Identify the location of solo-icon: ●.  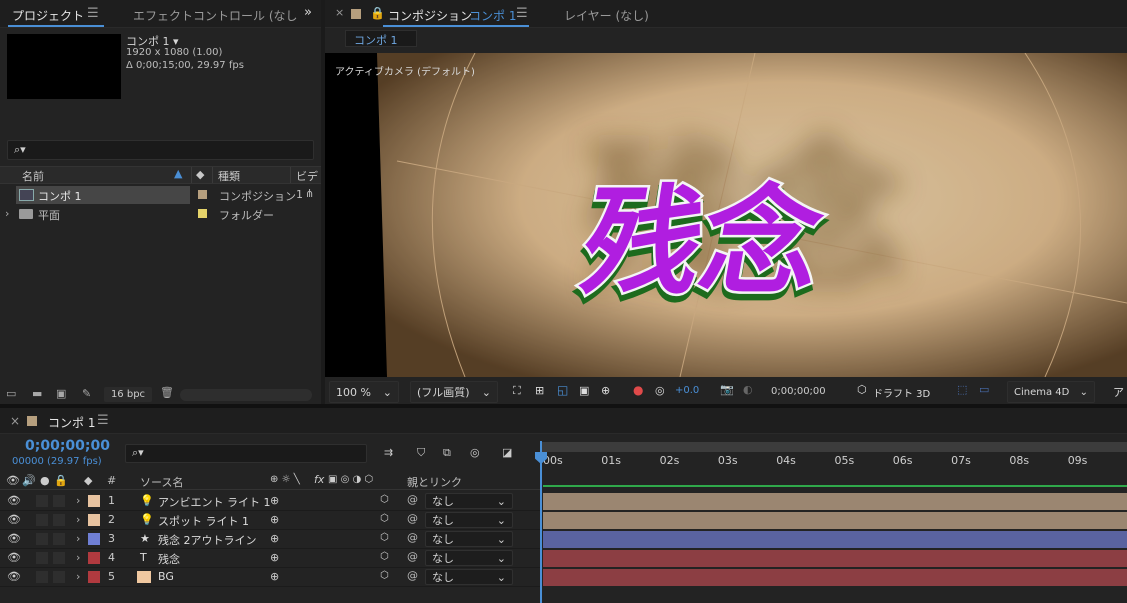
(45, 480).